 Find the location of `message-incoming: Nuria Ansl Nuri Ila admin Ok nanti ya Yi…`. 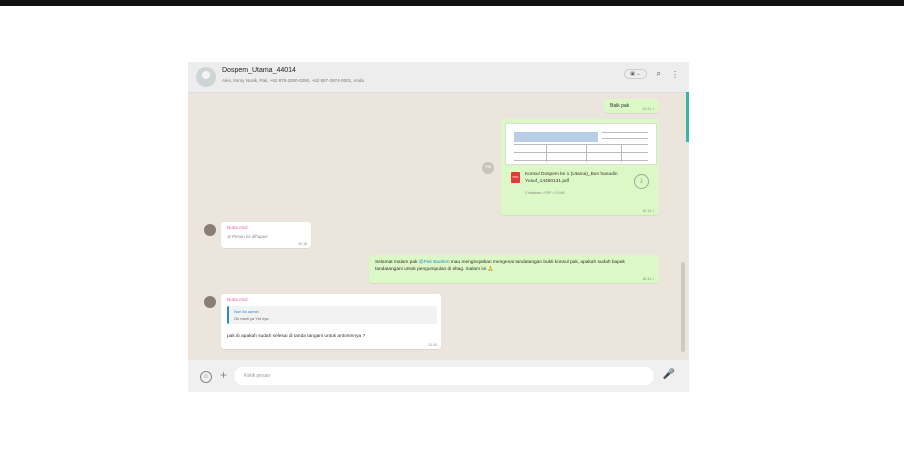

message-incoming: Nuria Ansl Nuri Ila admin Ok nanti ya Yi… is located at coordinates (331, 321).